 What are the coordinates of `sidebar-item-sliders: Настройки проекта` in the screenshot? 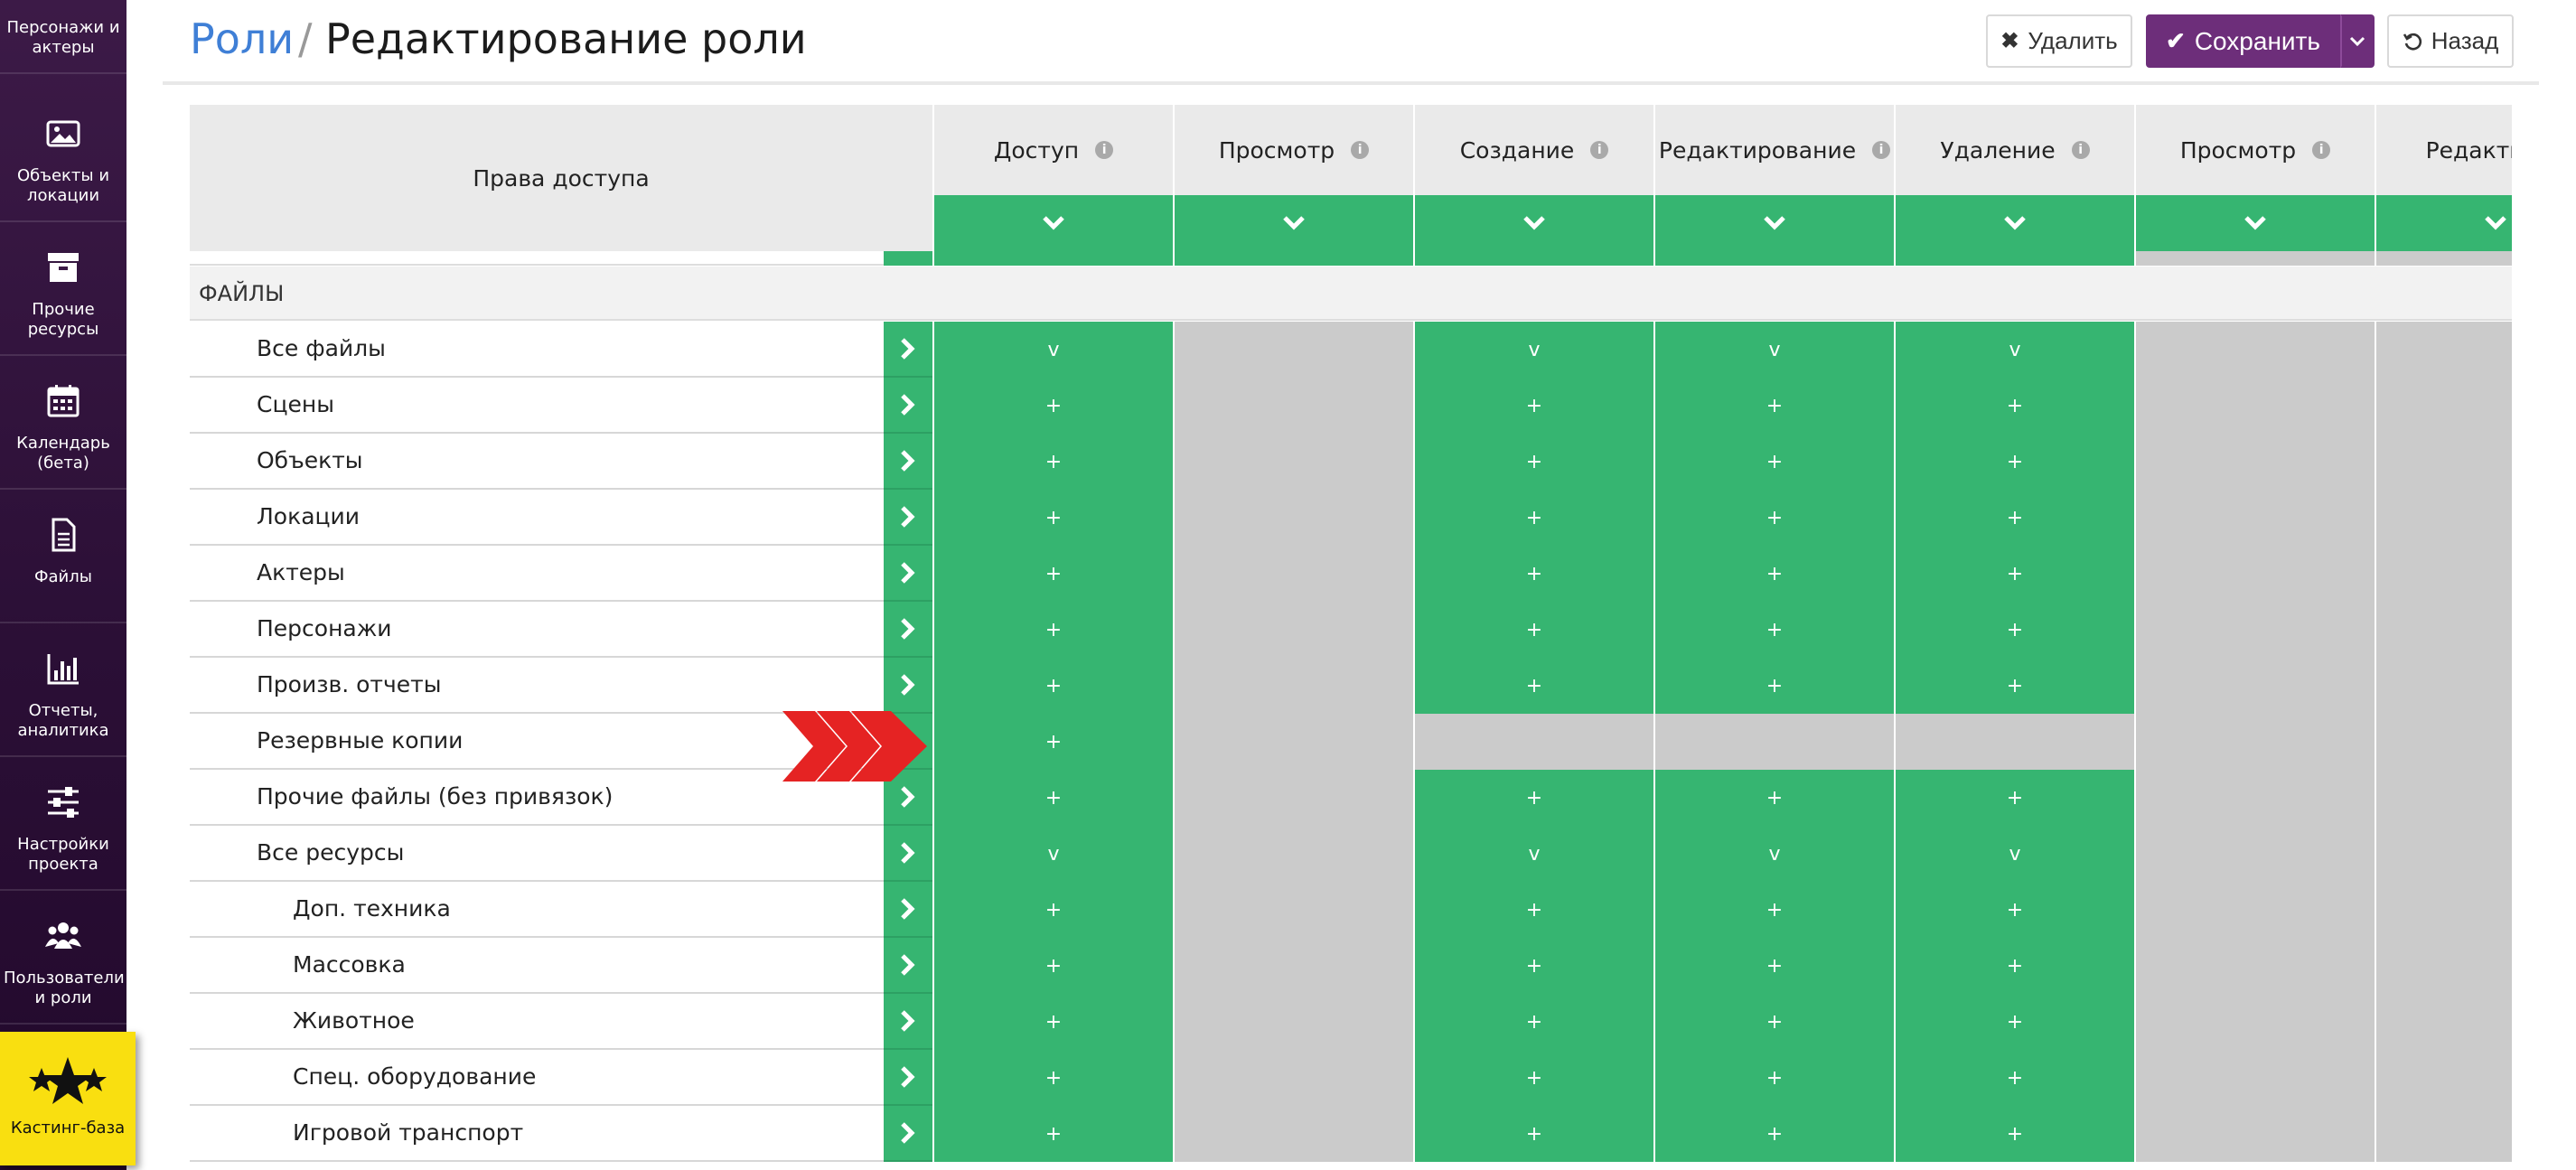 It's located at (63, 825).